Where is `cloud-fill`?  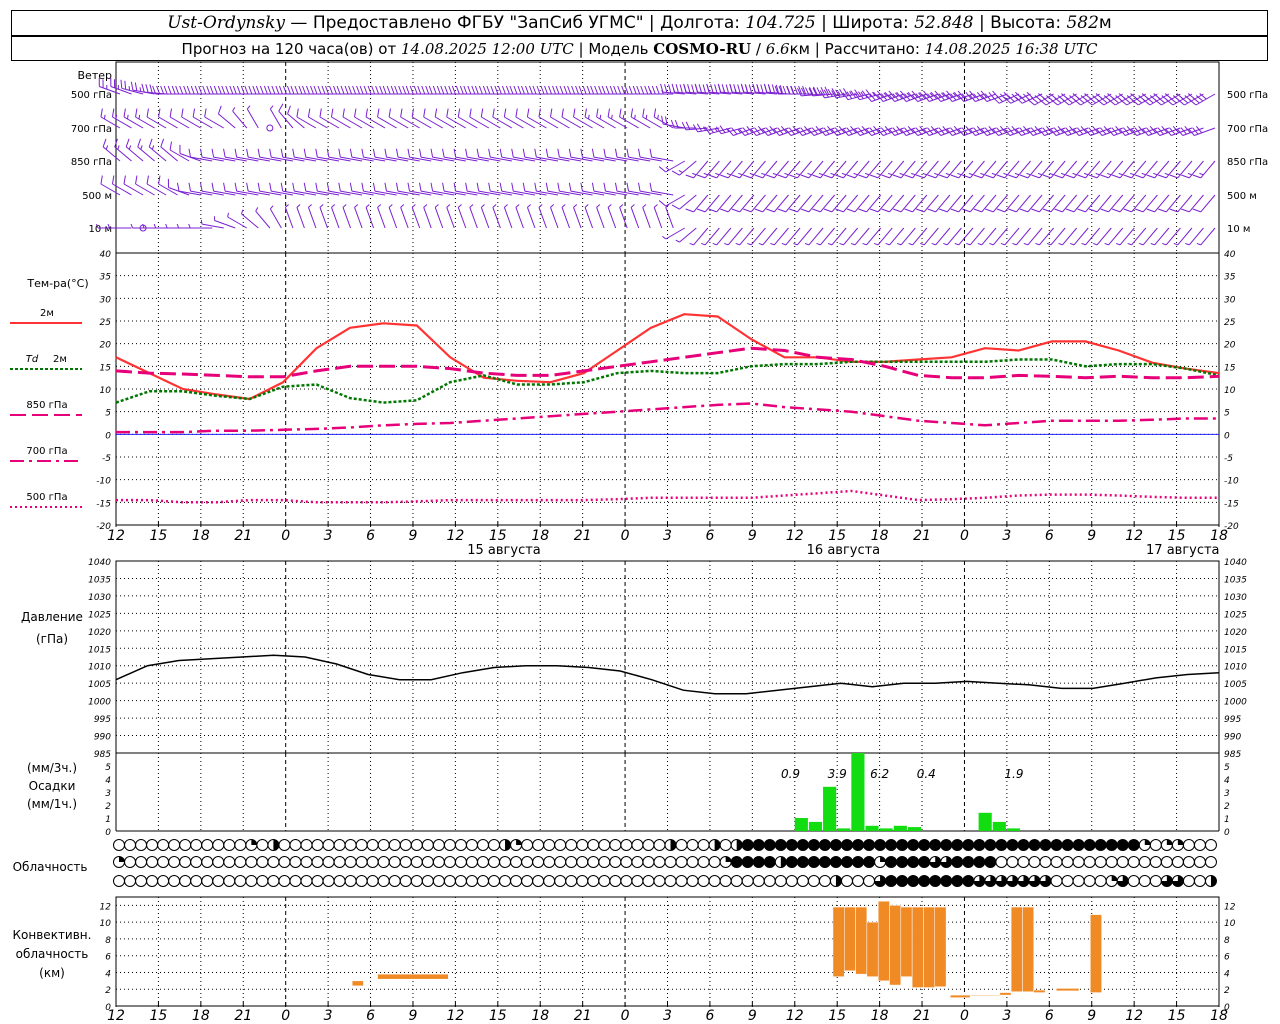 cloud-fill is located at coordinates (717, 845).